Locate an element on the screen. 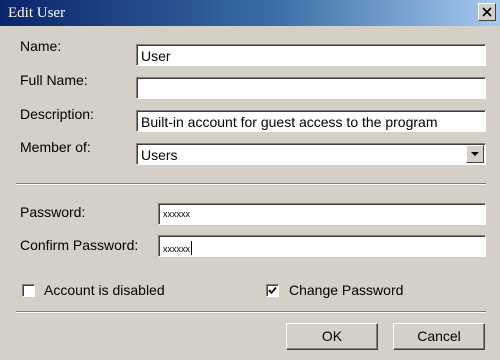 The height and width of the screenshot is (360, 500). close-button is located at coordinates (487, 12).